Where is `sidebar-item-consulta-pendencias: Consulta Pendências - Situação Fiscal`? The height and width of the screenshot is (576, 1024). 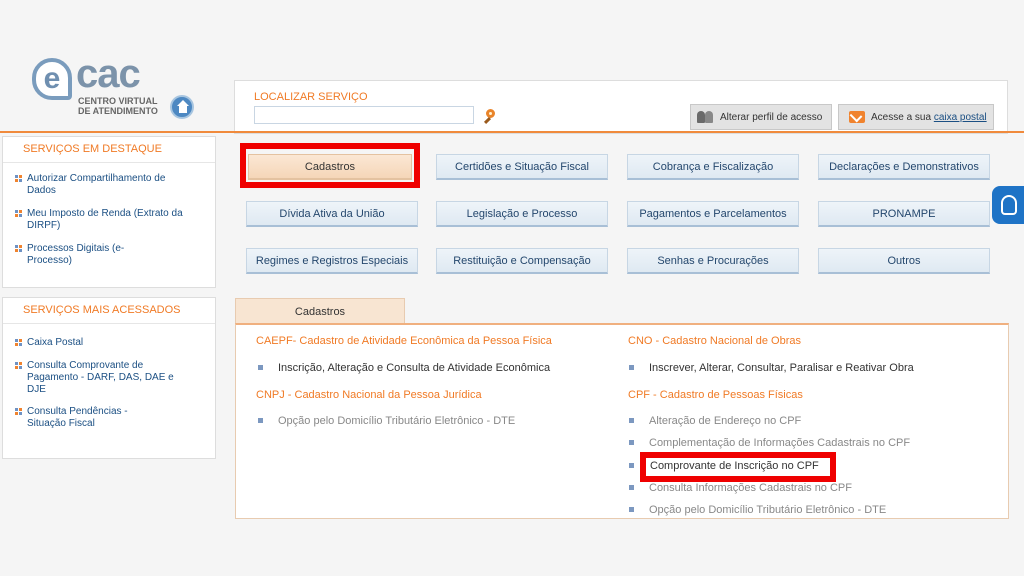
sidebar-item-consulta-pendencias: Consulta Pendências - Situação Fiscal is located at coordinates (81, 418).